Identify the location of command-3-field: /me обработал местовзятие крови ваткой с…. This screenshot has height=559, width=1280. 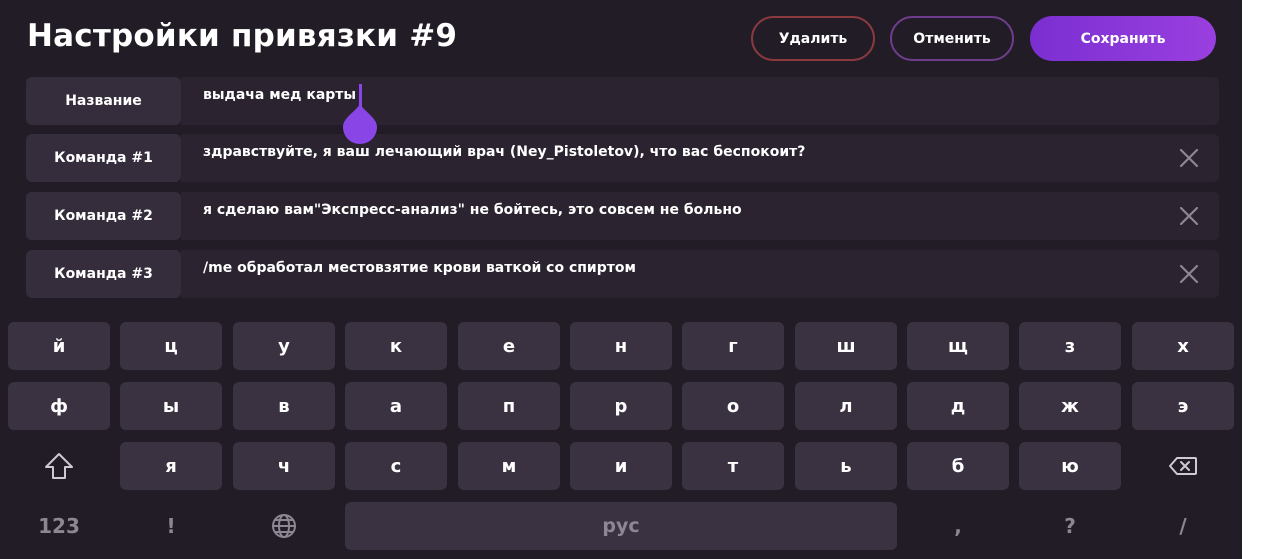
(700, 274).